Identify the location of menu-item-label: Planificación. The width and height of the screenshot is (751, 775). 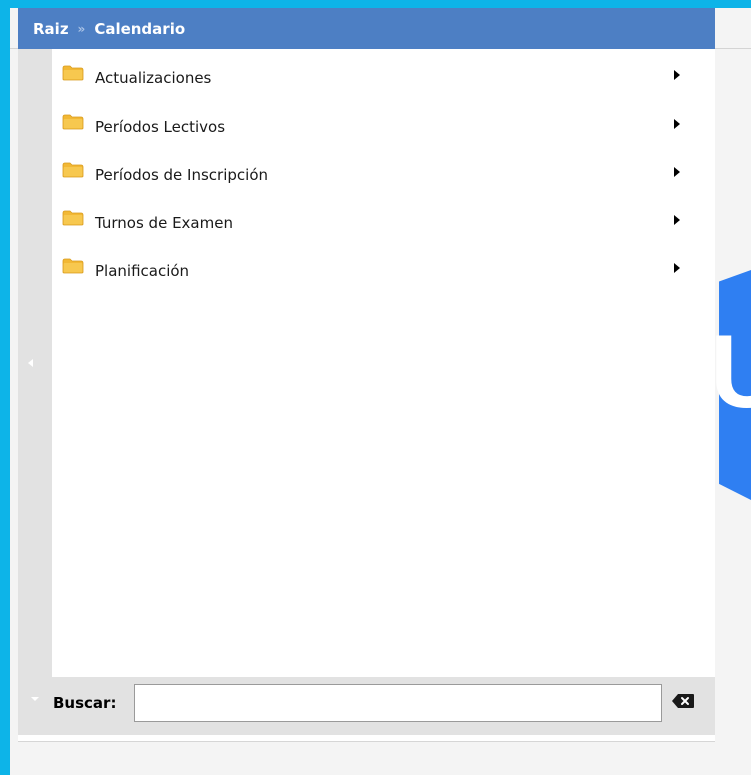
(142, 271).